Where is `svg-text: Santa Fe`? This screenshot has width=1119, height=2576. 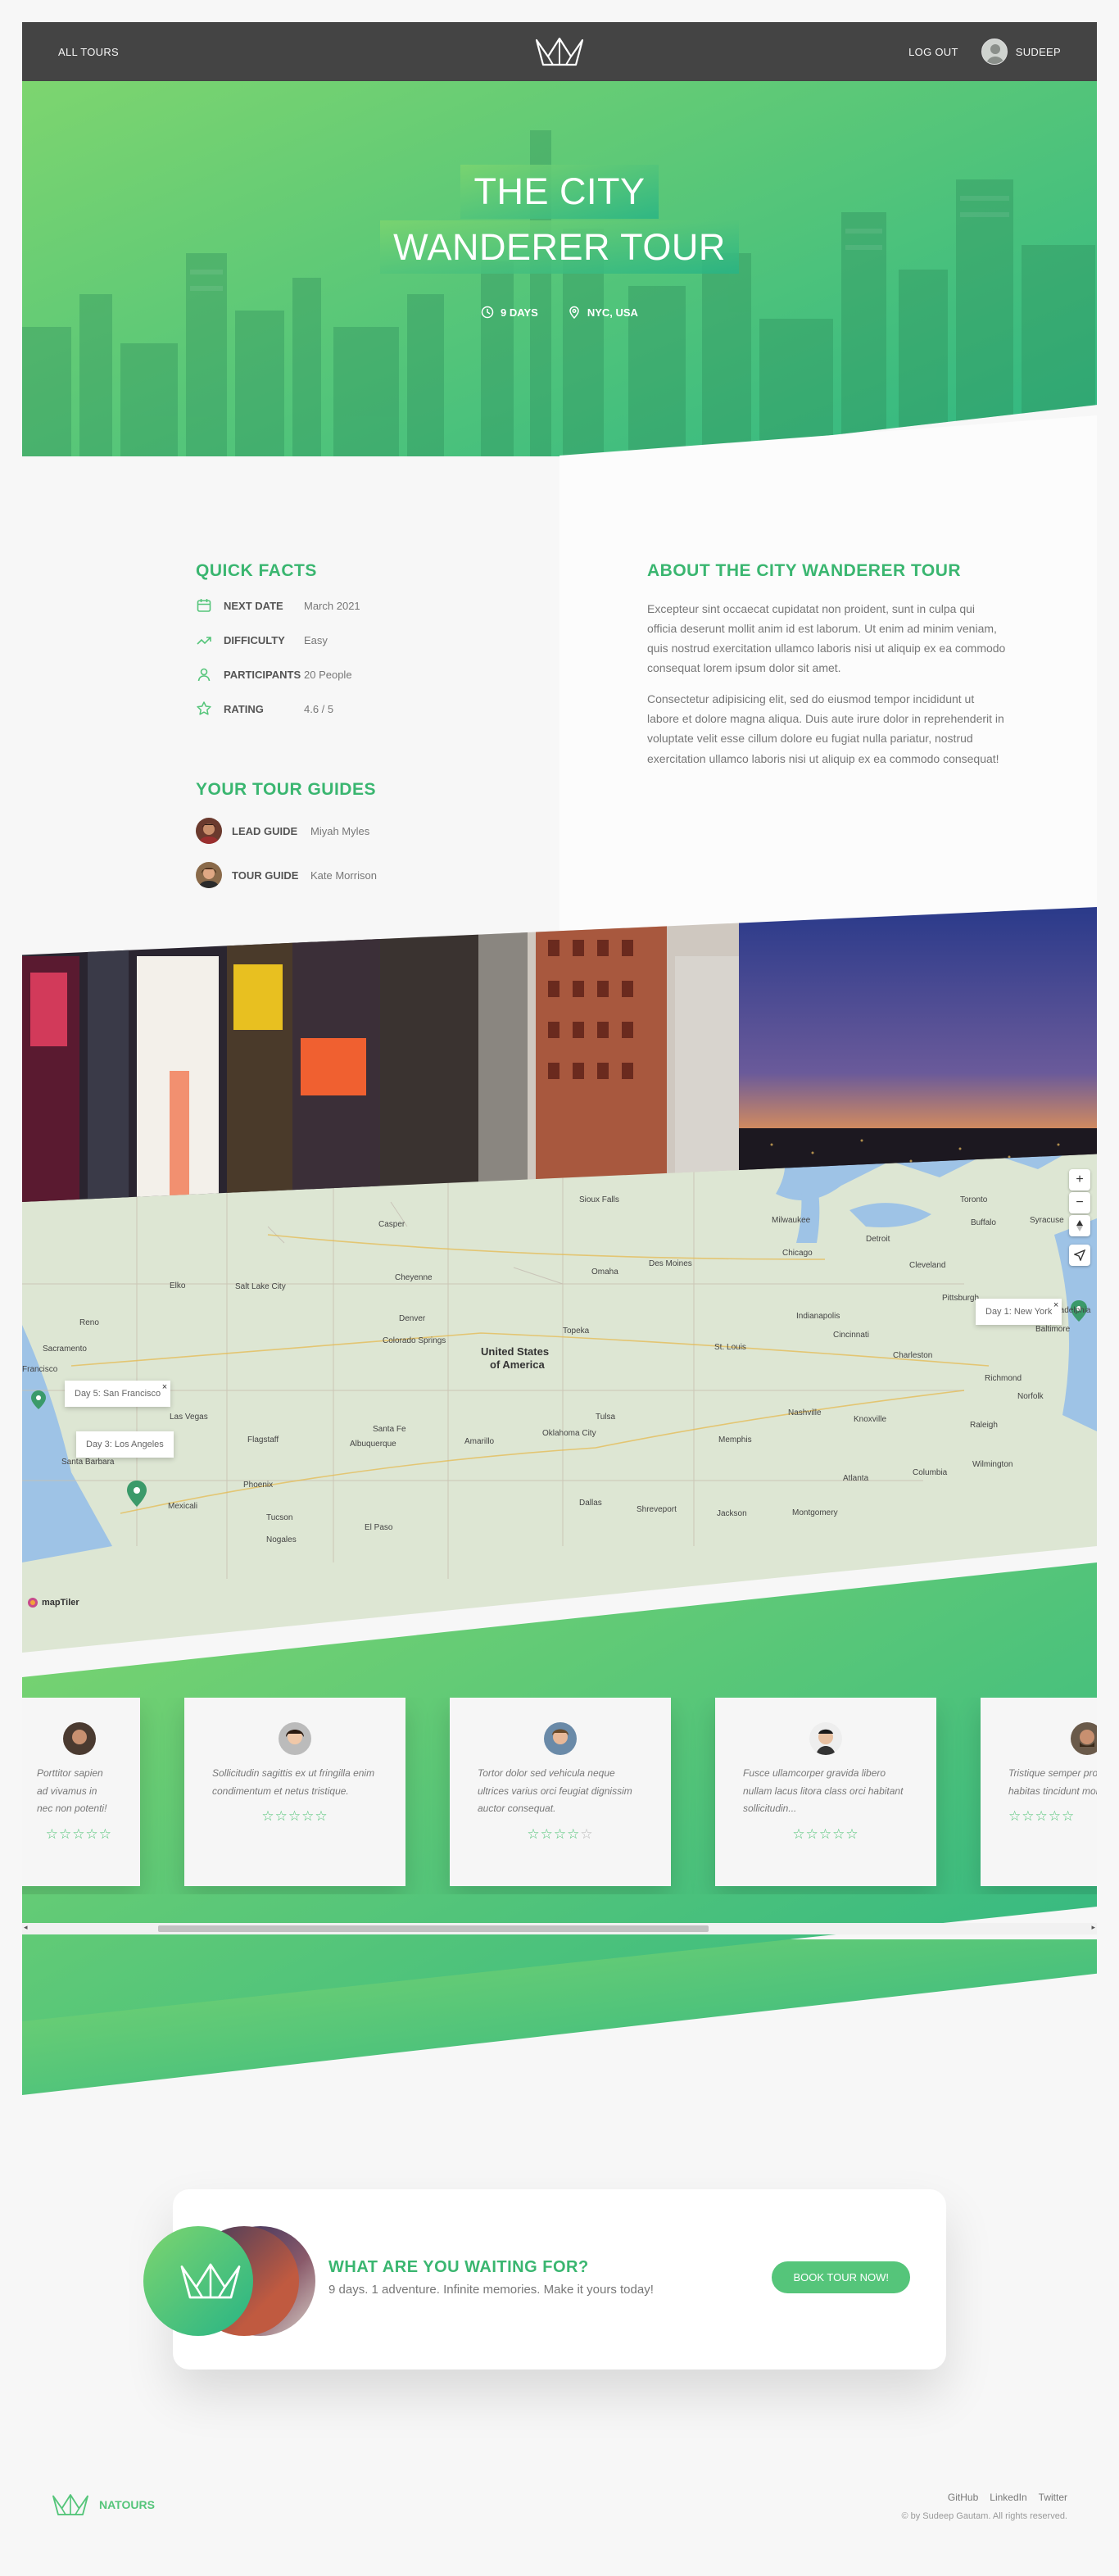
svg-text: Santa Fe is located at coordinates (389, 1429).